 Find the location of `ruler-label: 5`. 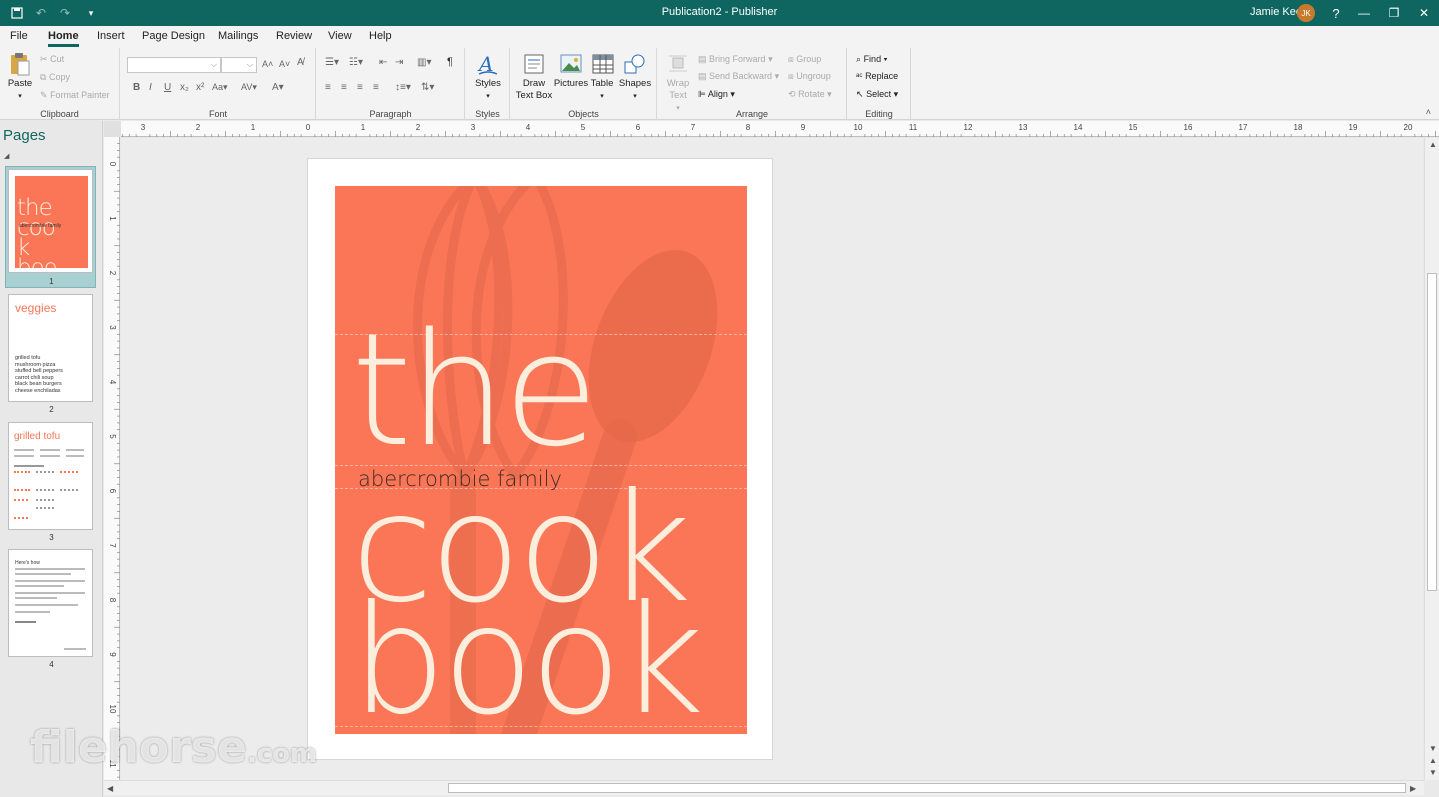

ruler-label: 5 is located at coordinates (112, 436).